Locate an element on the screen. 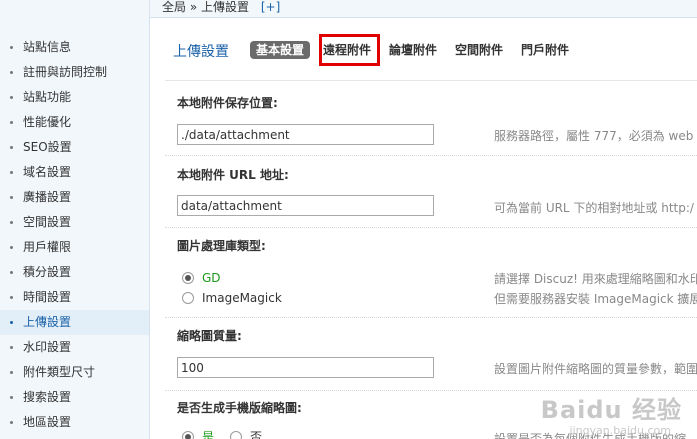 The width and height of the screenshot is (697, 439). radio-imagemagick-label: ImageMagick is located at coordinates (242, 298).